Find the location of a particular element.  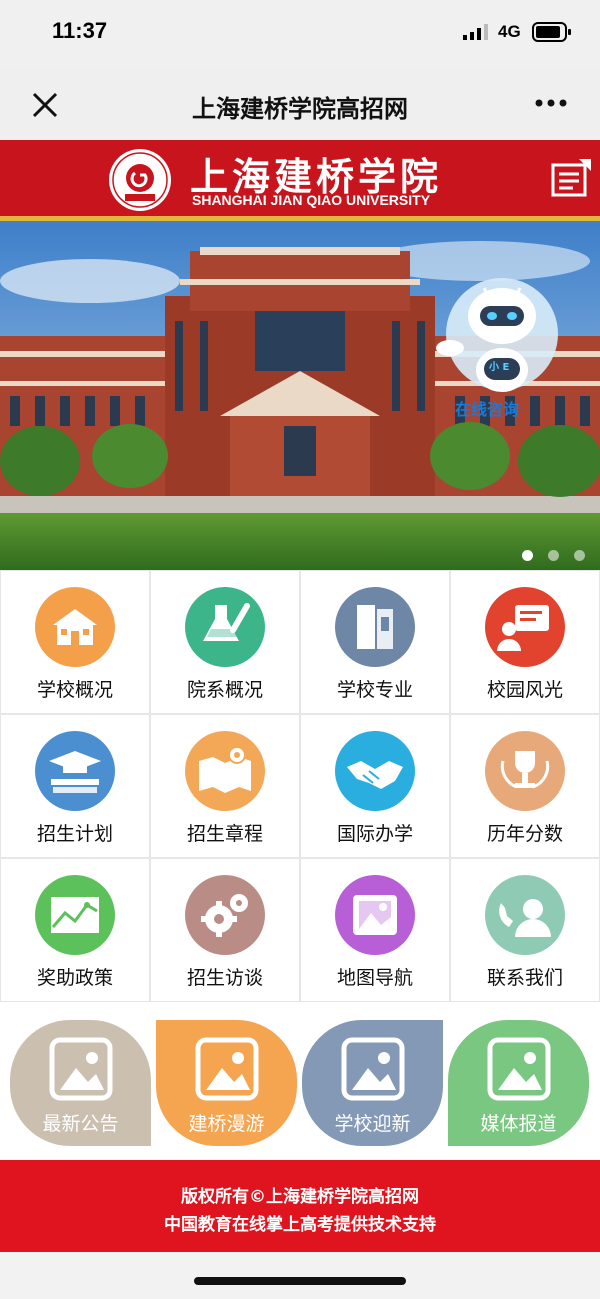

menu-item-label: 地图导航 is located at coordinates (374, 978).